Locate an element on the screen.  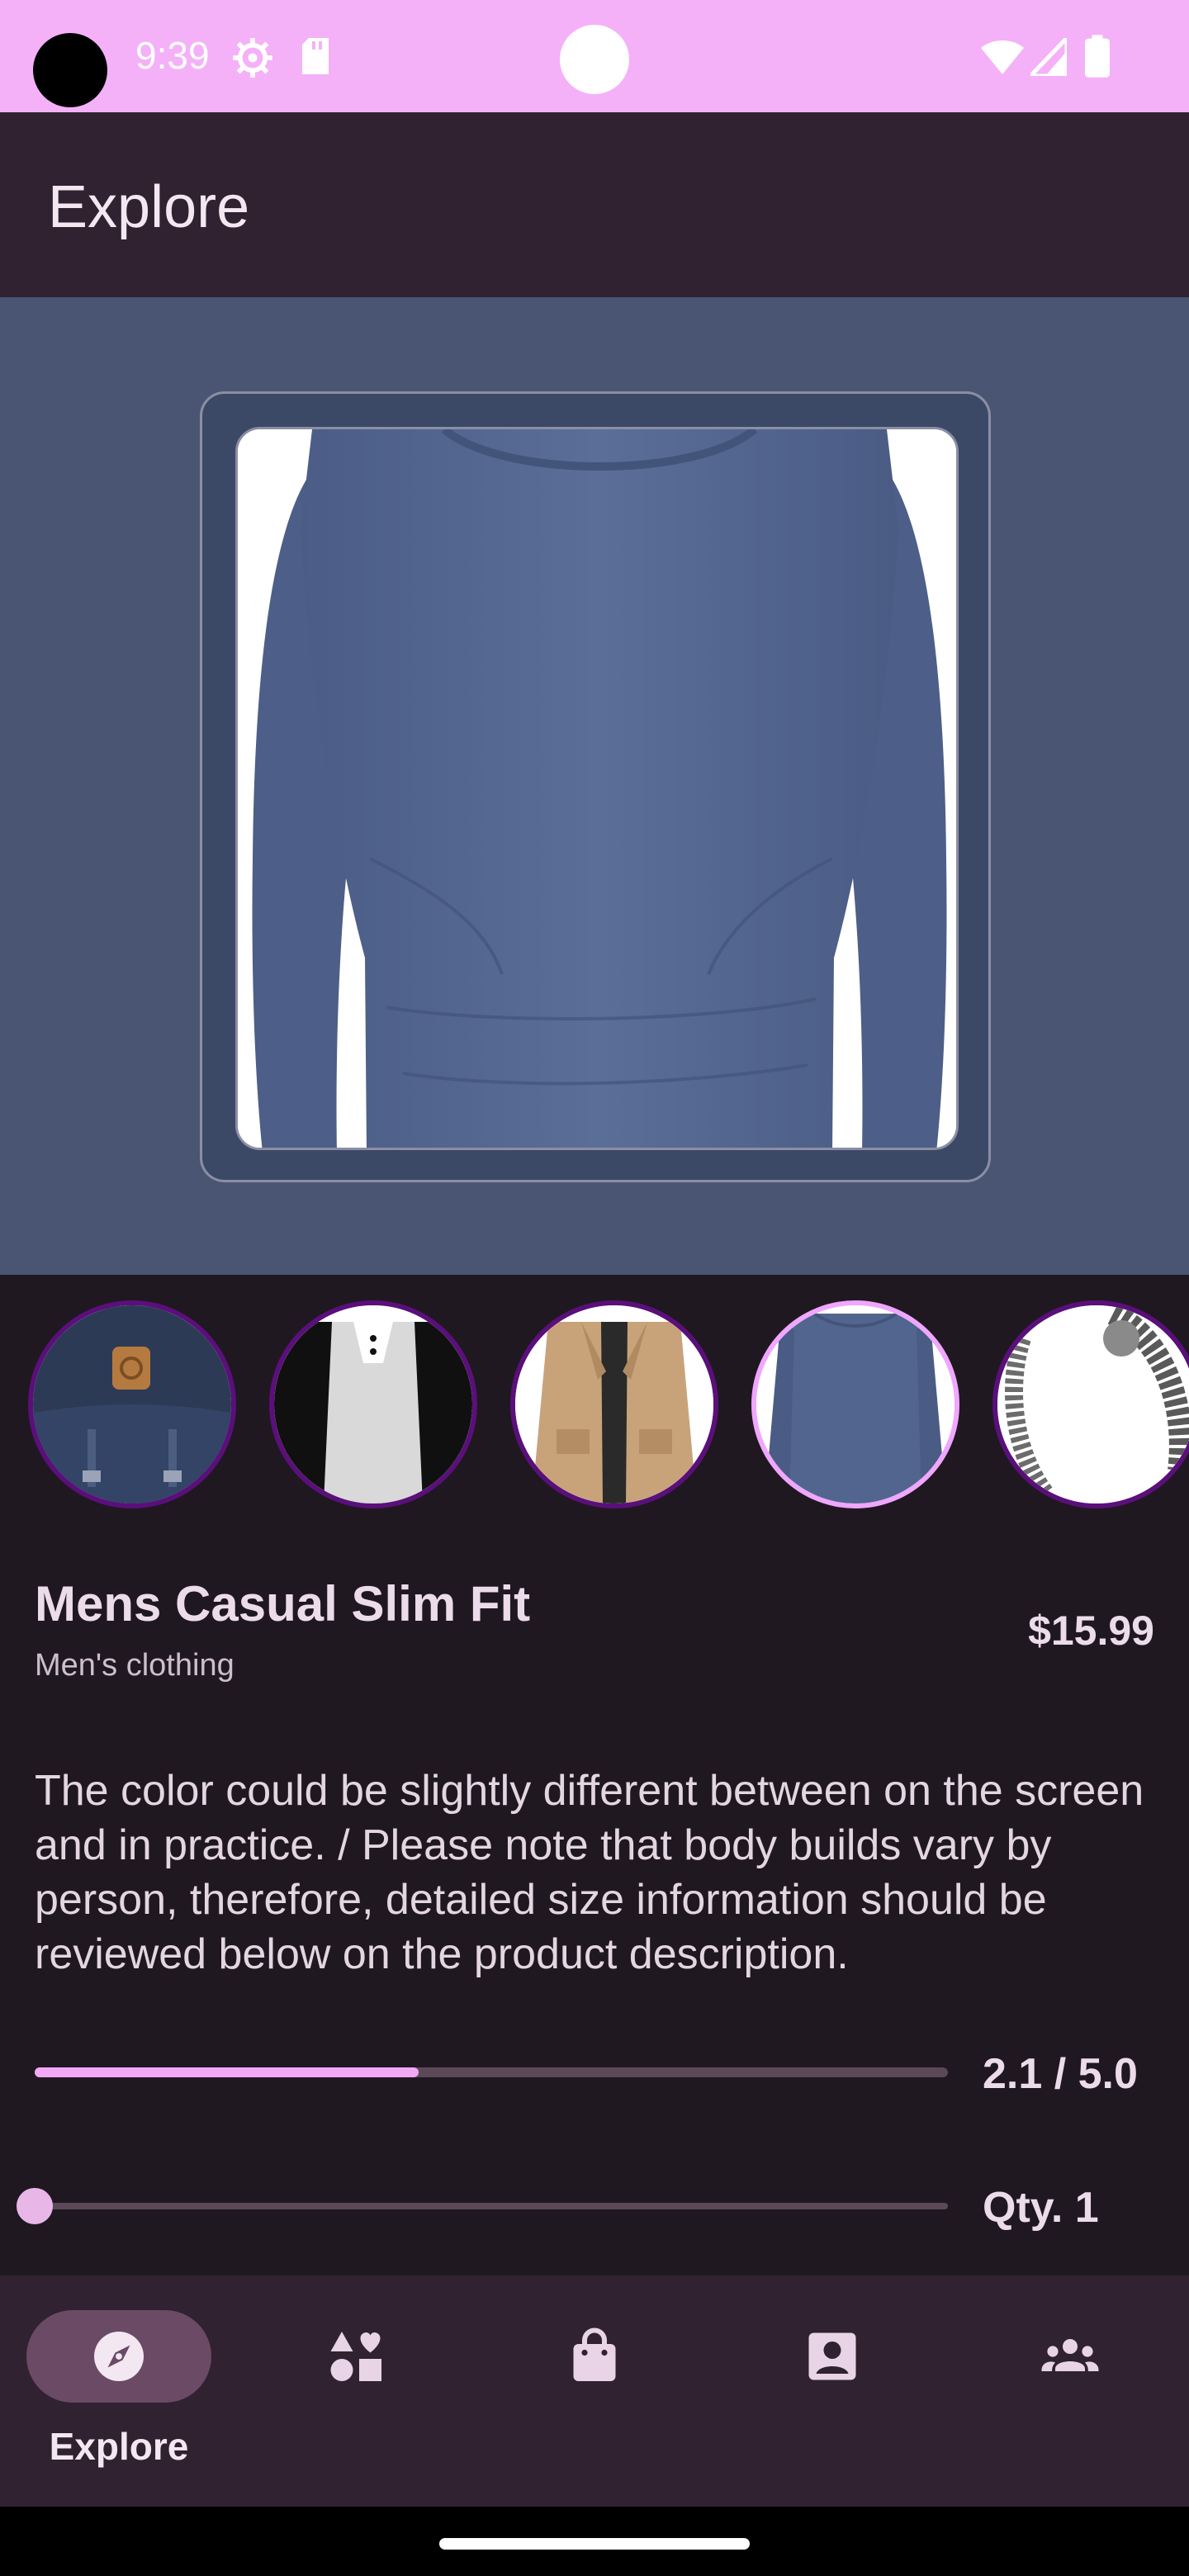
settings-icon is located at coordinates (252, 58).